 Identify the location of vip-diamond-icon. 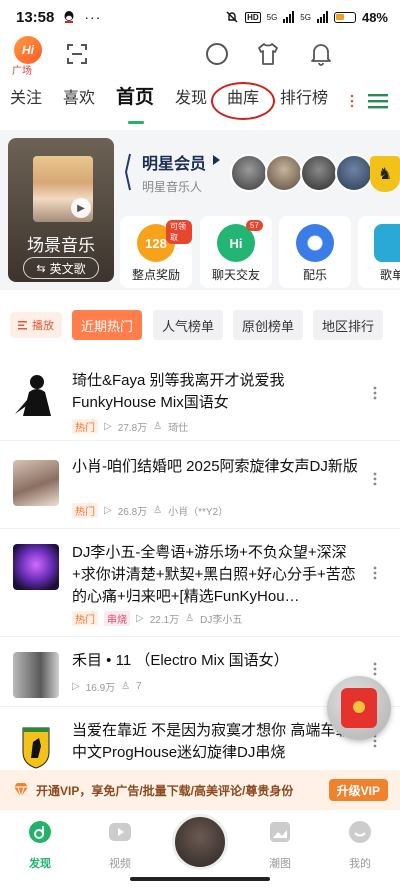
(21, 791).